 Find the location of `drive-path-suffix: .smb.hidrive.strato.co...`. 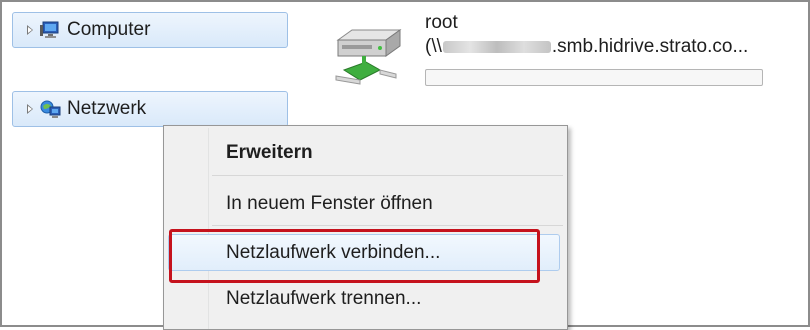

drive-path-suffix: .smb.hidrive.strato.co... is located at coordinates (650, 46).